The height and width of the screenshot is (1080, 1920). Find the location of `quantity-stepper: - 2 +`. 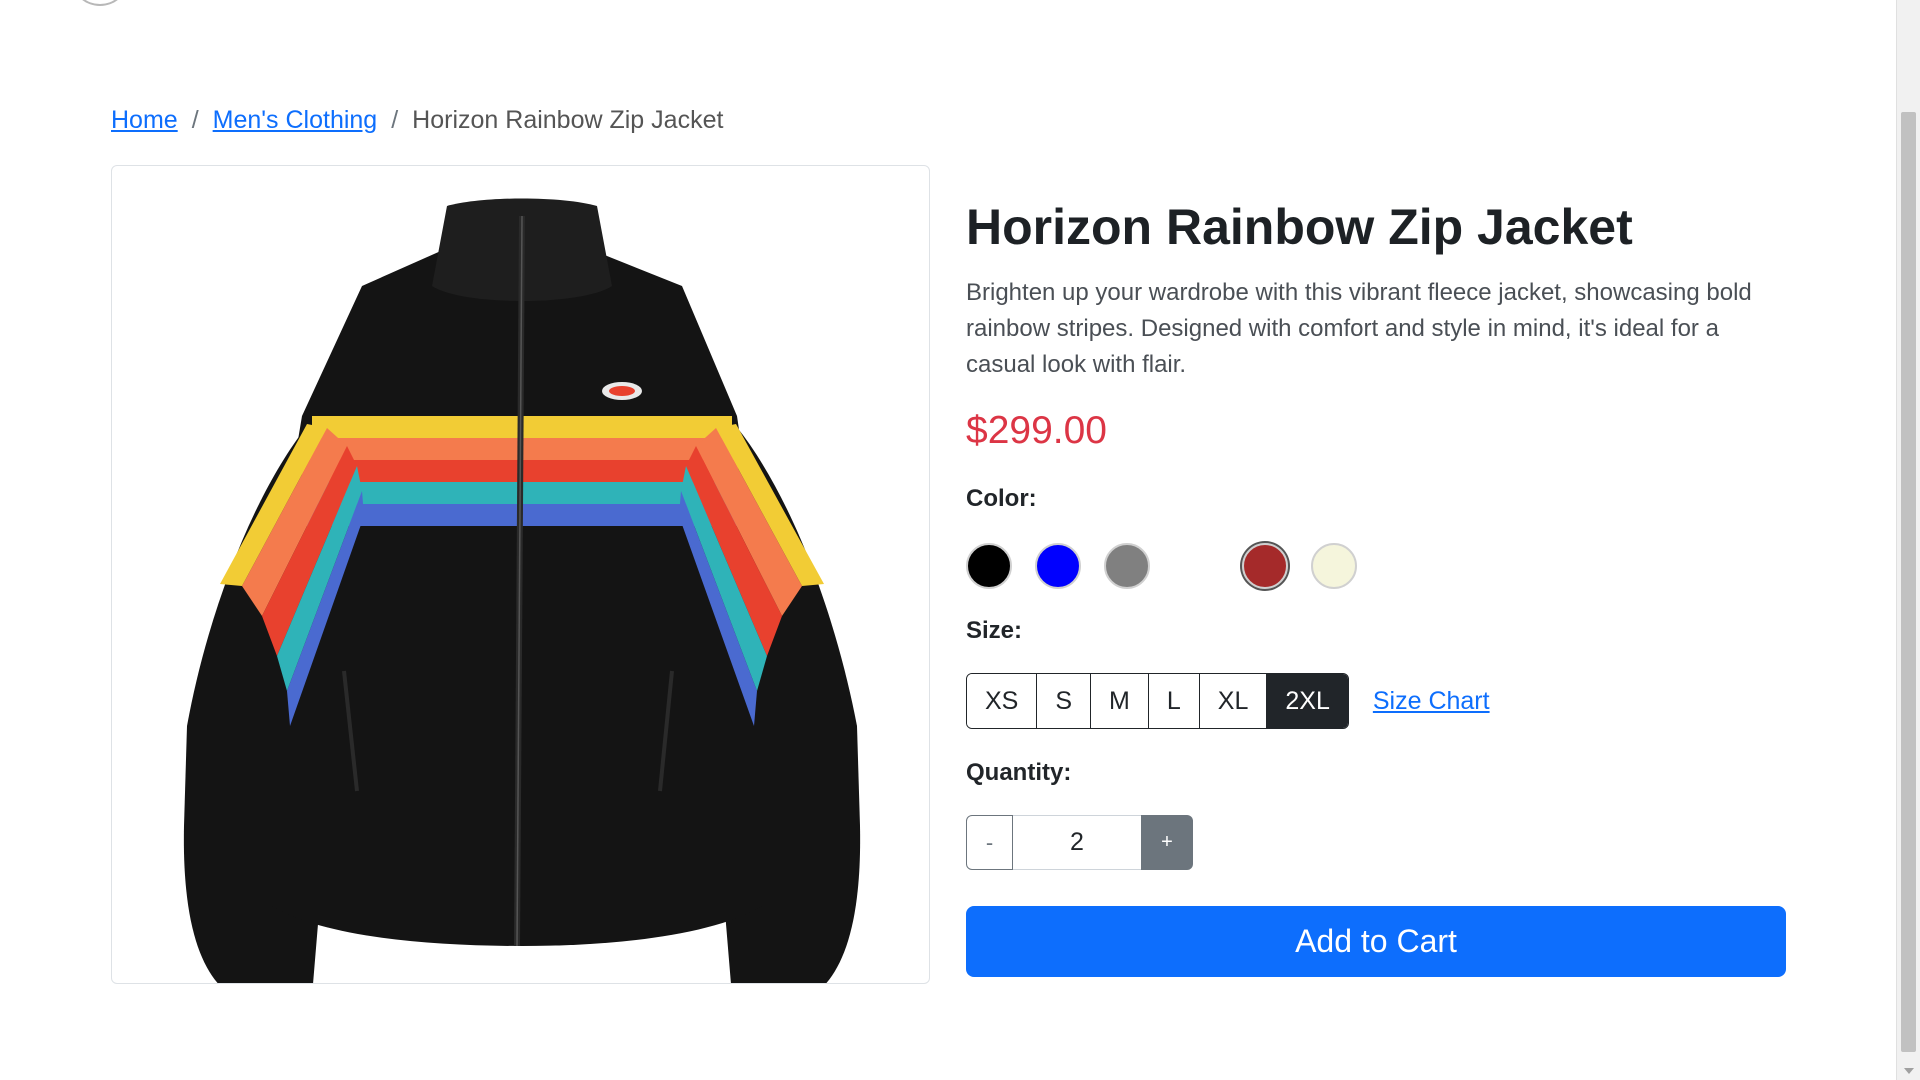

quantity-stepper: - 2 + is located at coordinates (1376, 842).